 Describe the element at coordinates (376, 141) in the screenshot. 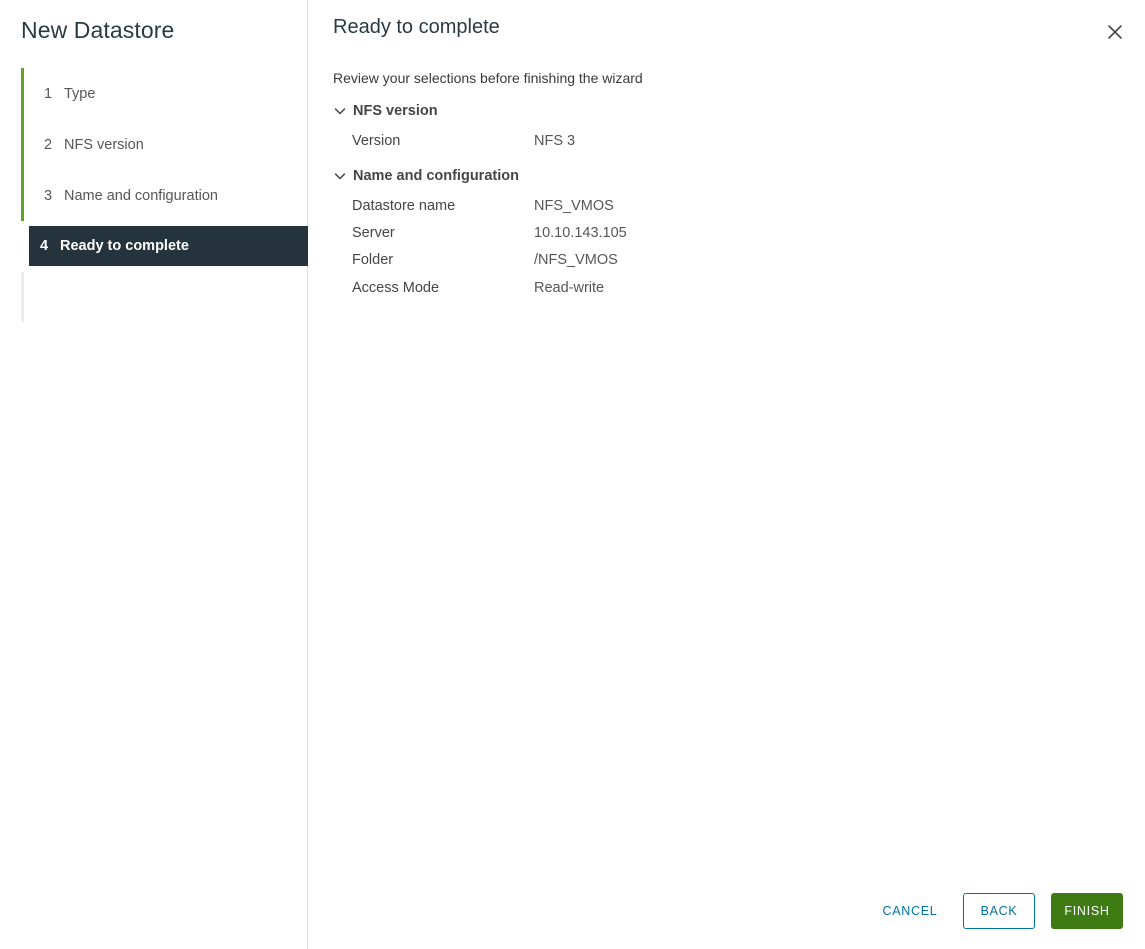

I see `summary-key: Version` at that location.